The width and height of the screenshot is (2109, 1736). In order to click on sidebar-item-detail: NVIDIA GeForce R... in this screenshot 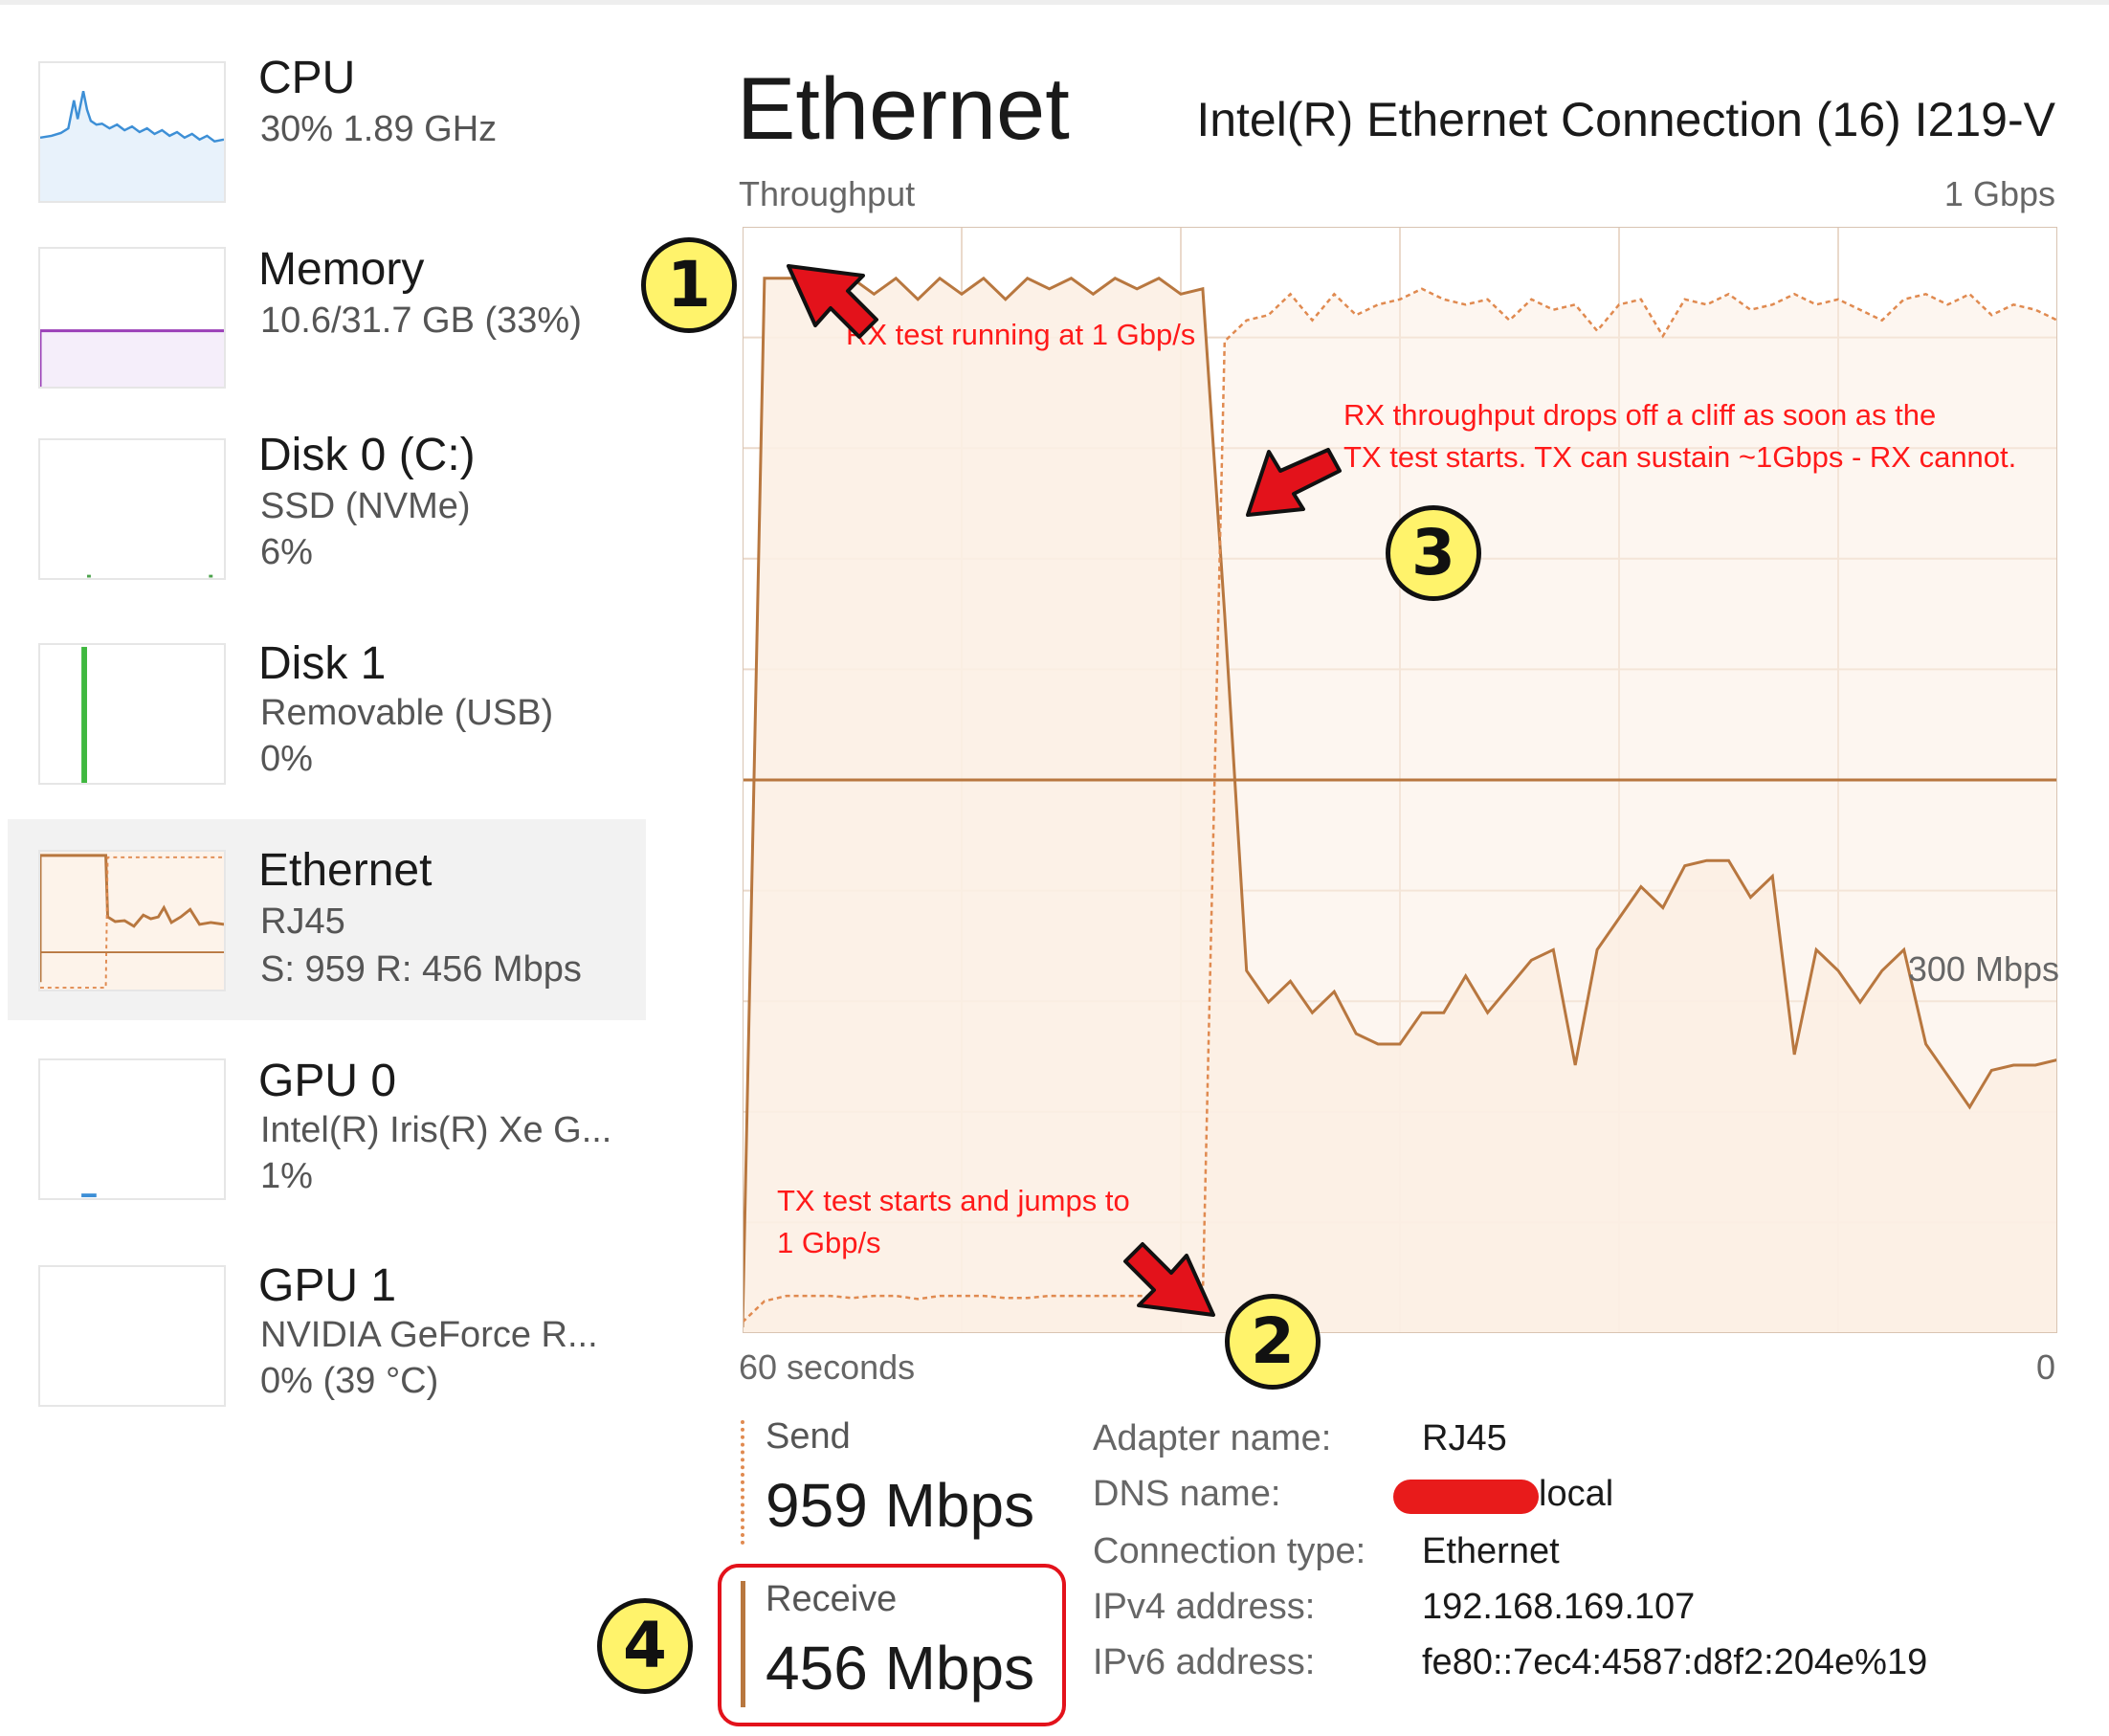, I will do `click(429, 1335)`.